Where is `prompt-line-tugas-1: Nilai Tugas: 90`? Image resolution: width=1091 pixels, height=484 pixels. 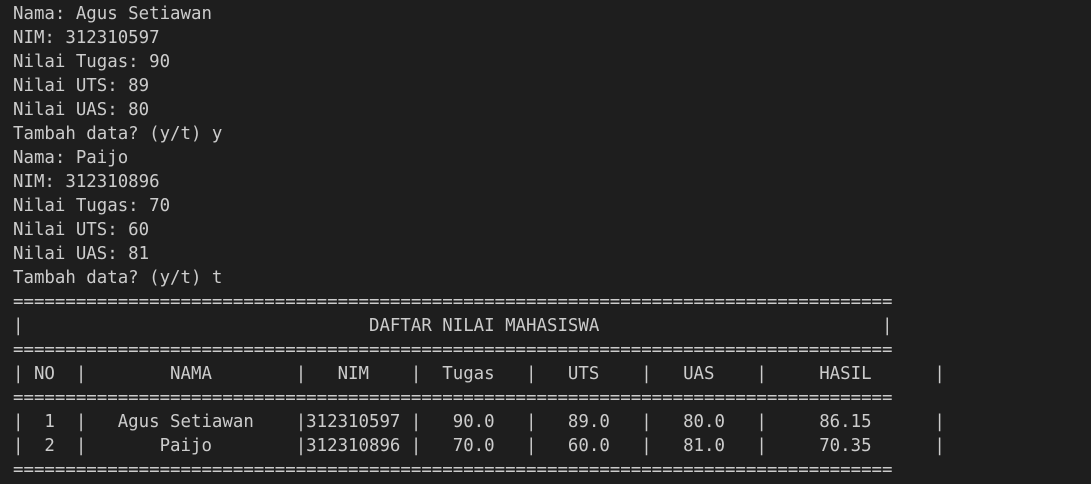 prompt-line-tugas-1: Nilai Tugas: 90 is located at coordinates (92, 62).